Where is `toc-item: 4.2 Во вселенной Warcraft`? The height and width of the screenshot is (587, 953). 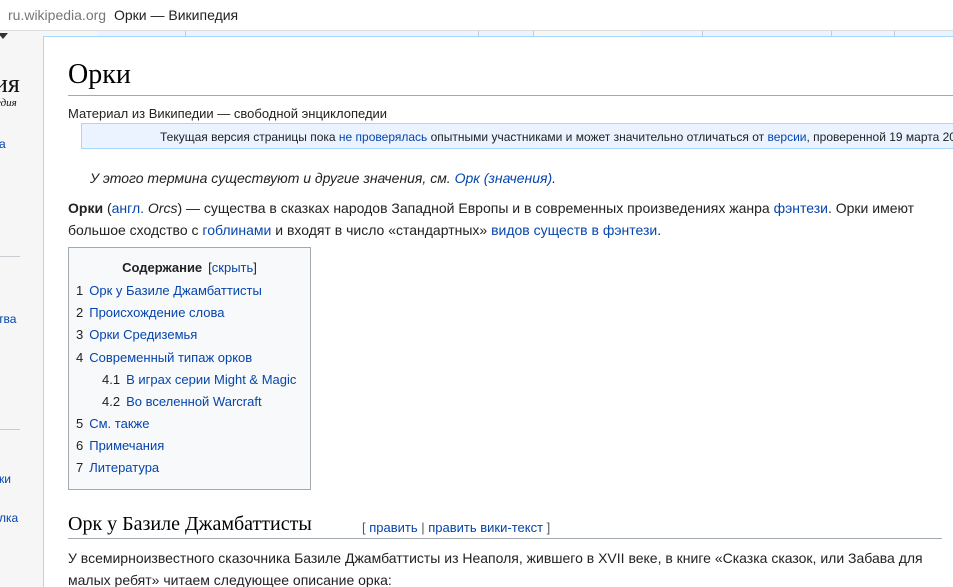
toc-item: 4.2 Во вселенной Warcraft is located at coordinates (182, 401).